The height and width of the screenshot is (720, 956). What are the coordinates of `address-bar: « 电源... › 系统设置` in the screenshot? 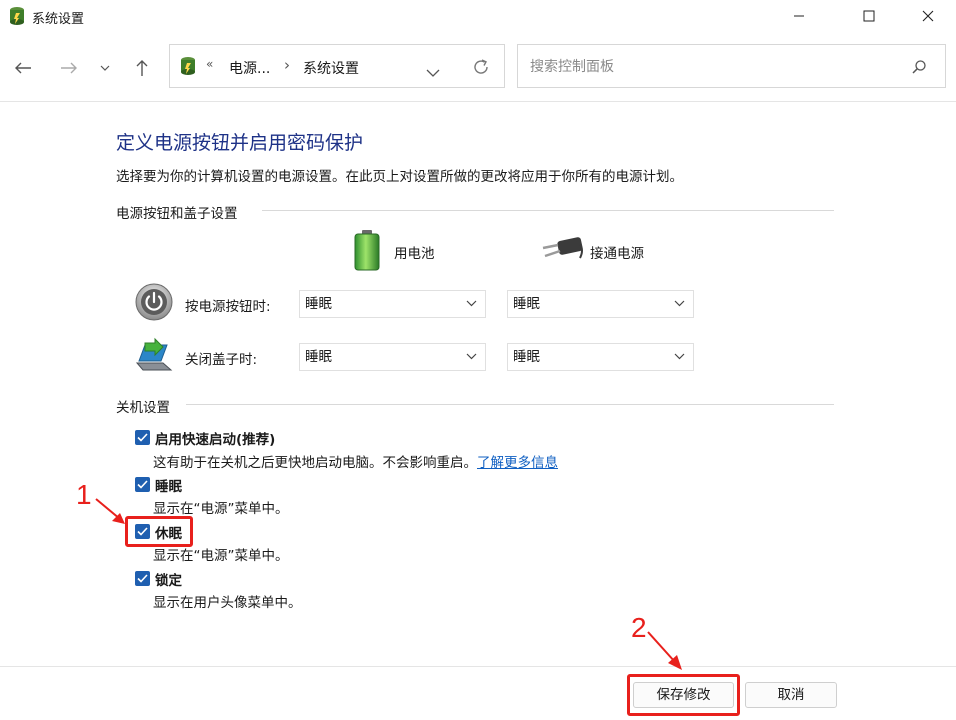 It's located at (337, 66).